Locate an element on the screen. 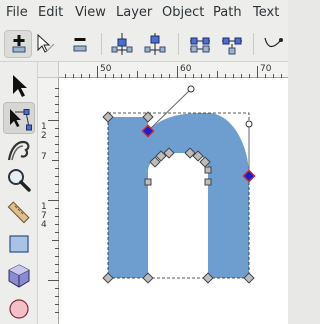 The height and width of the screenshot is (324, 320). break-node-icon is located at coordinates (155, 44).